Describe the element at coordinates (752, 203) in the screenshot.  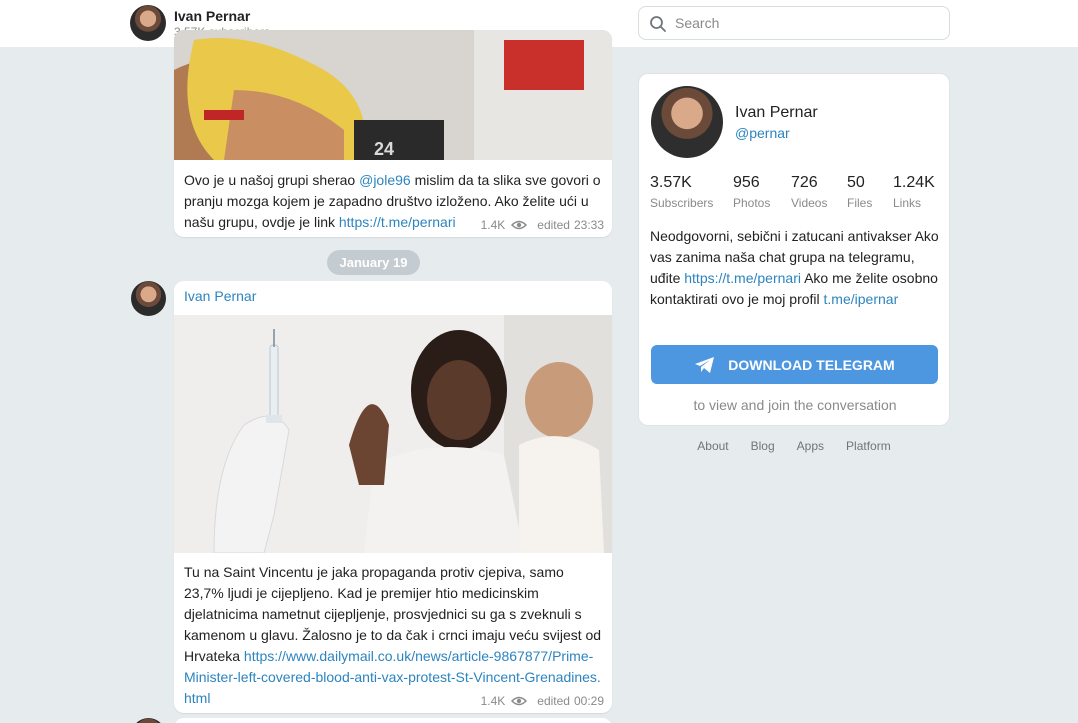
I see `stat-label: Photos` at that location.